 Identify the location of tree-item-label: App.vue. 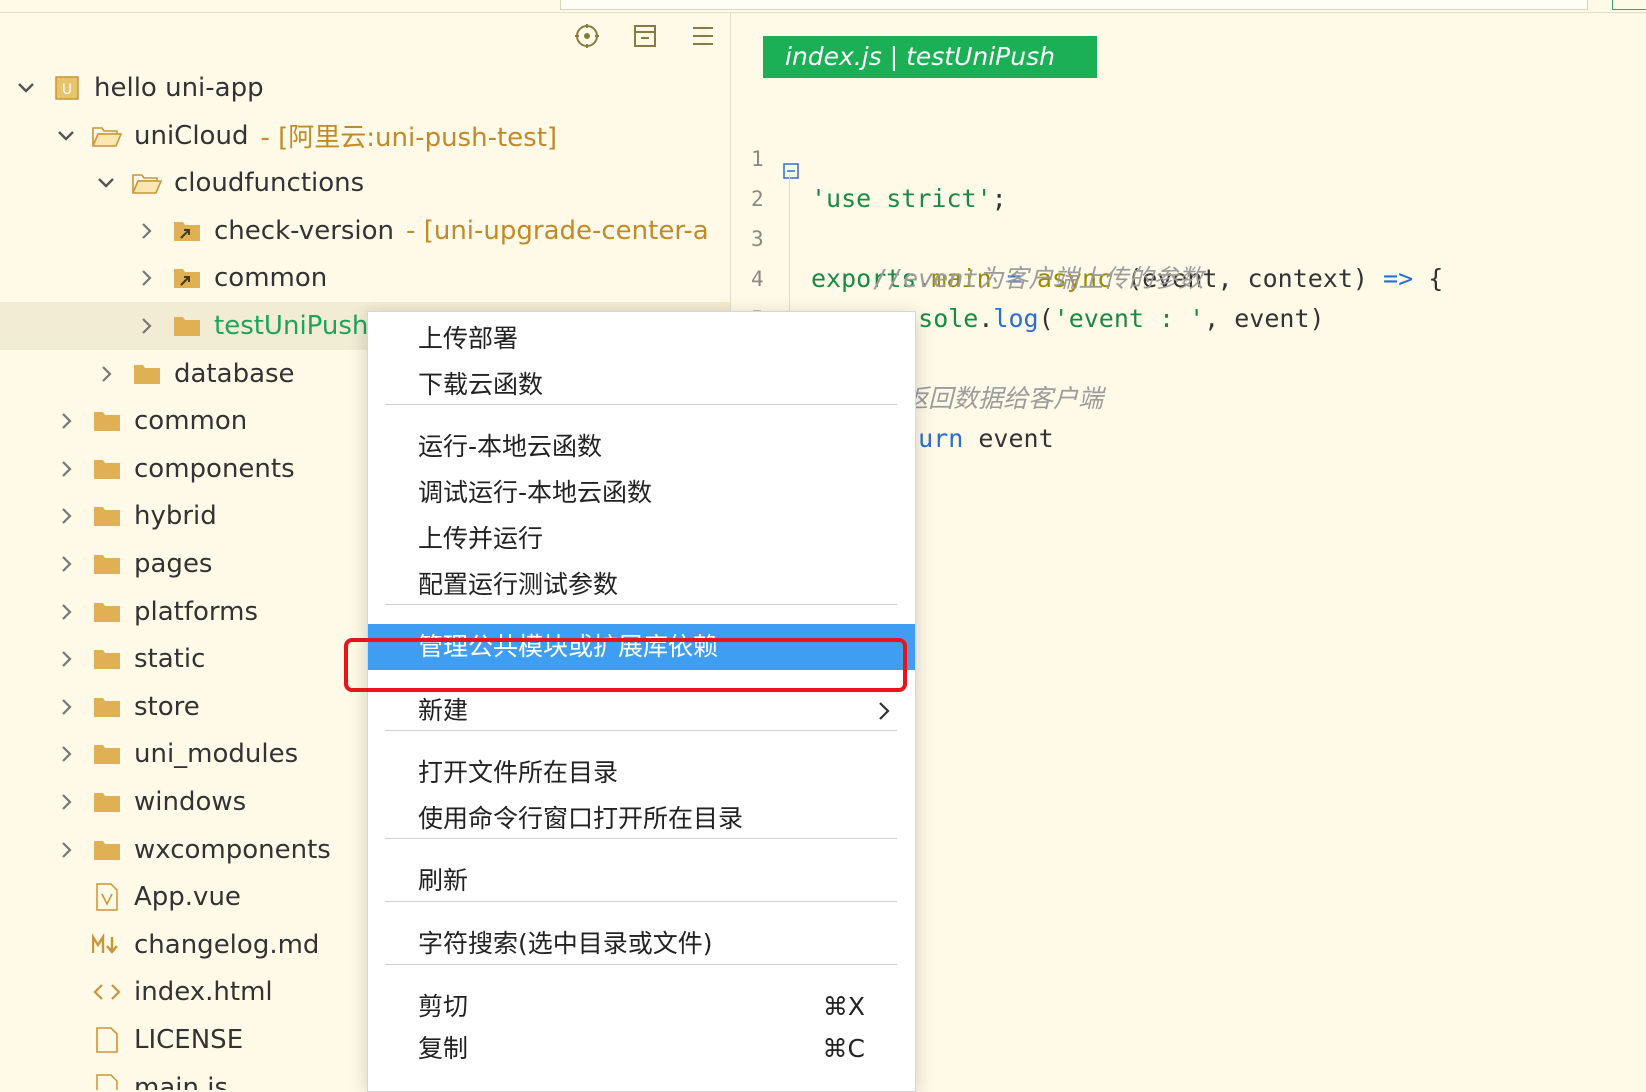
(187, 897).